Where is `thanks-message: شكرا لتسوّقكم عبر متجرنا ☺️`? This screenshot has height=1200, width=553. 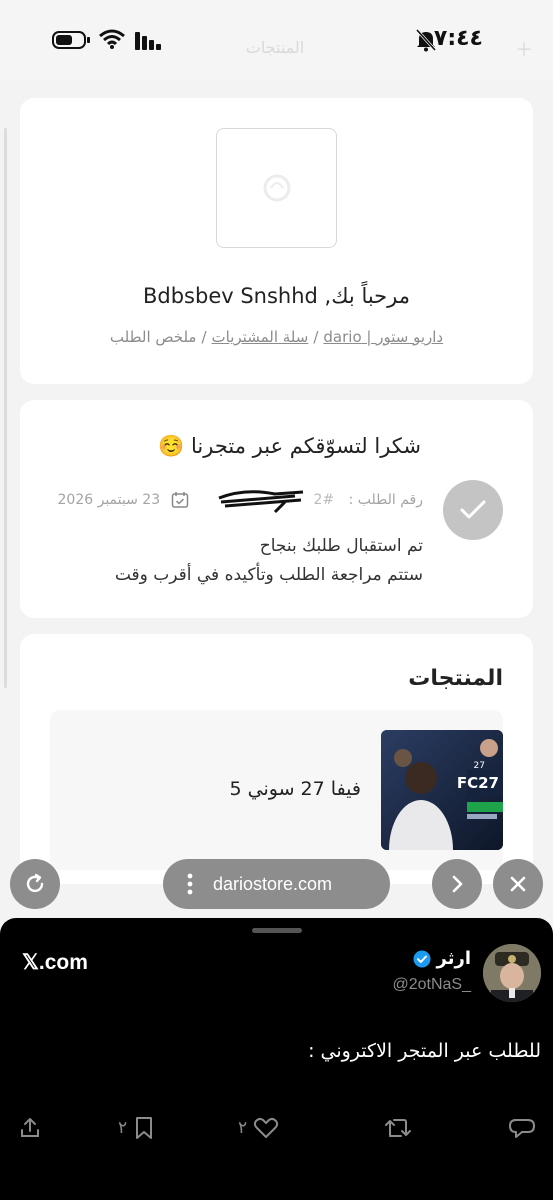 thanks-message: شكرا لتسوّقكم عبر متجرنا ☺️ is located at coordinates (289, 446).